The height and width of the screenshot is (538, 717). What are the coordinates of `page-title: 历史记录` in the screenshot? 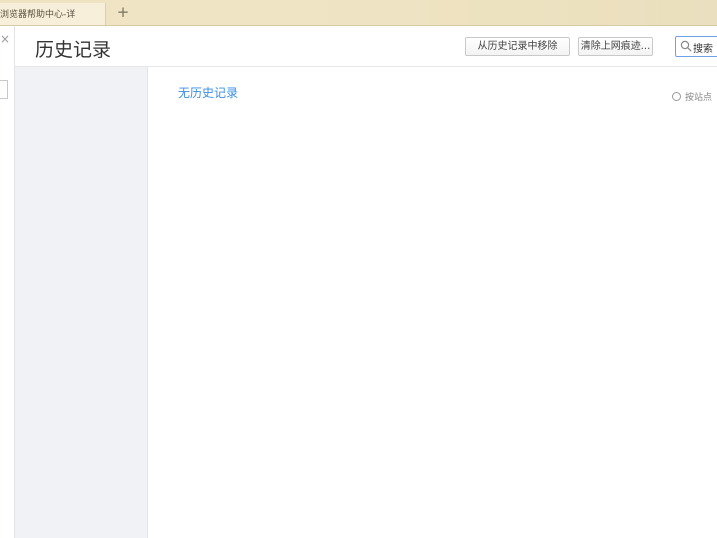 It's located at (73, 50).